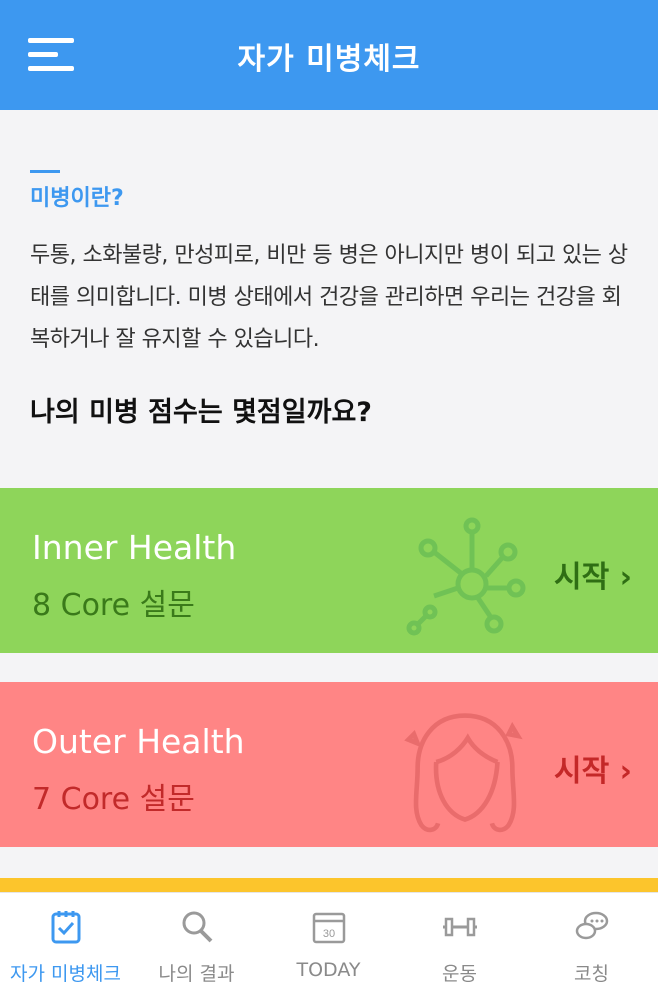 This screenshot has height=1001, width=658. I want to click on network-nodes-icon, so click(466, 576).